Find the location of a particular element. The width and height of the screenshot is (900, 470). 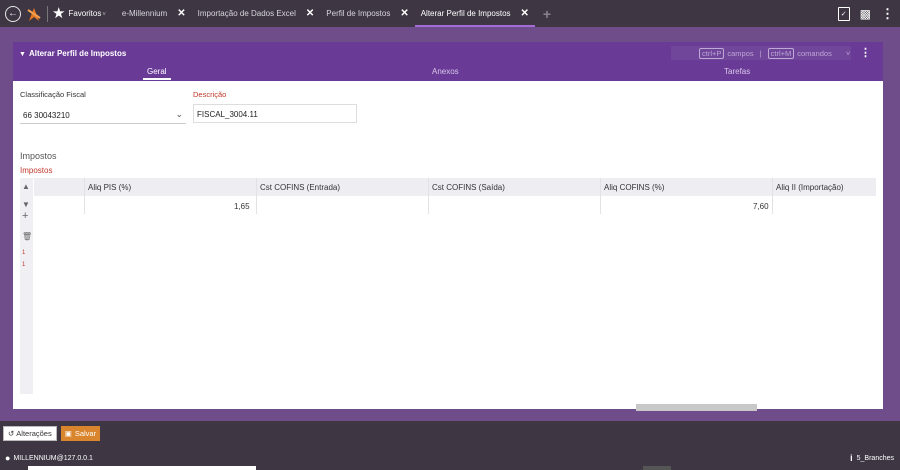

move-up-icon: ▲ is located at coordinates (26, 186).